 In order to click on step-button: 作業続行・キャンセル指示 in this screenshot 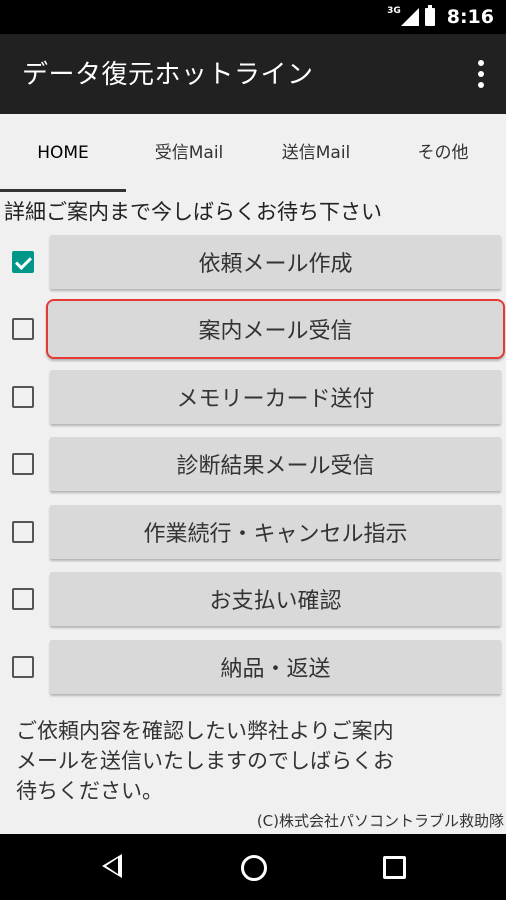, I will do `click(275, 532)`.